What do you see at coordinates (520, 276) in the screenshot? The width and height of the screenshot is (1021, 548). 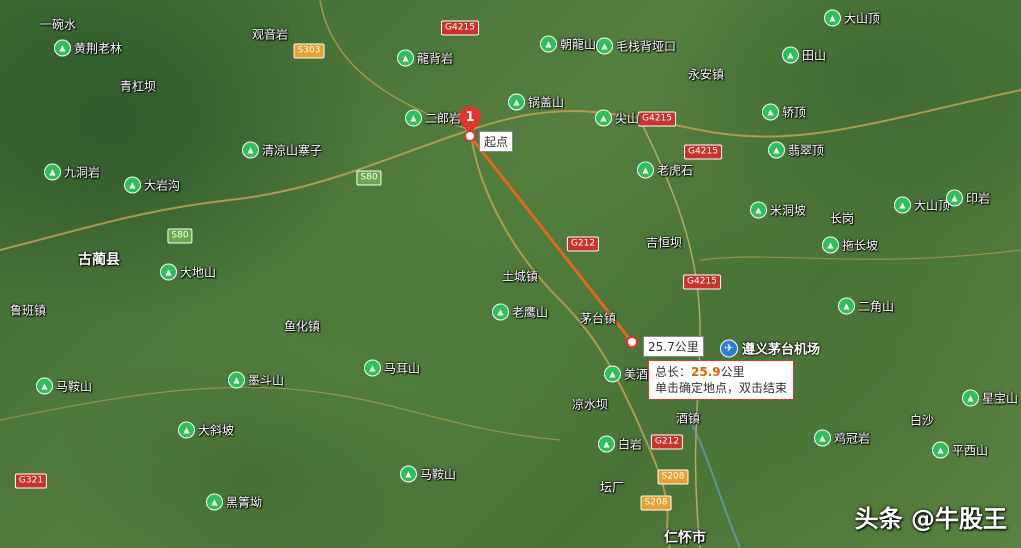 I see `place-label: 土城镇` at bounding box center [520, 276].